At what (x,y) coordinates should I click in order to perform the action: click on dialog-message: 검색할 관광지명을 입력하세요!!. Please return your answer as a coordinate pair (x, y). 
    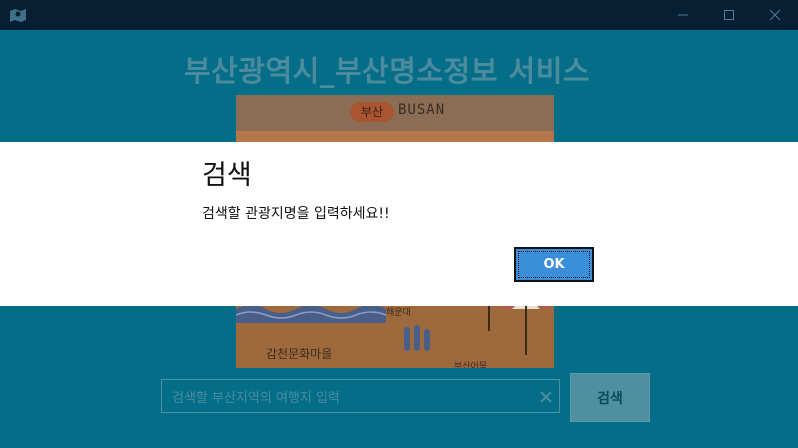
    Looking at the image, I should click on (296, 214).